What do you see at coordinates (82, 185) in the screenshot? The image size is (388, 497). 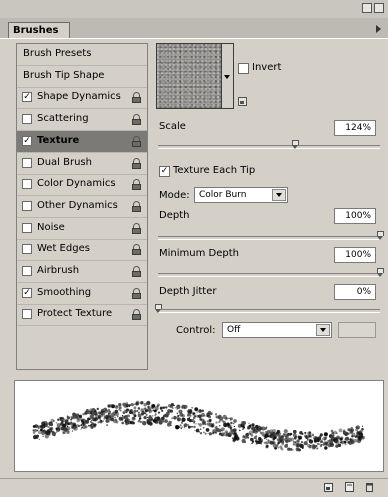 I see `list-item: Color Dynamics` at bounding box center [82, 185].